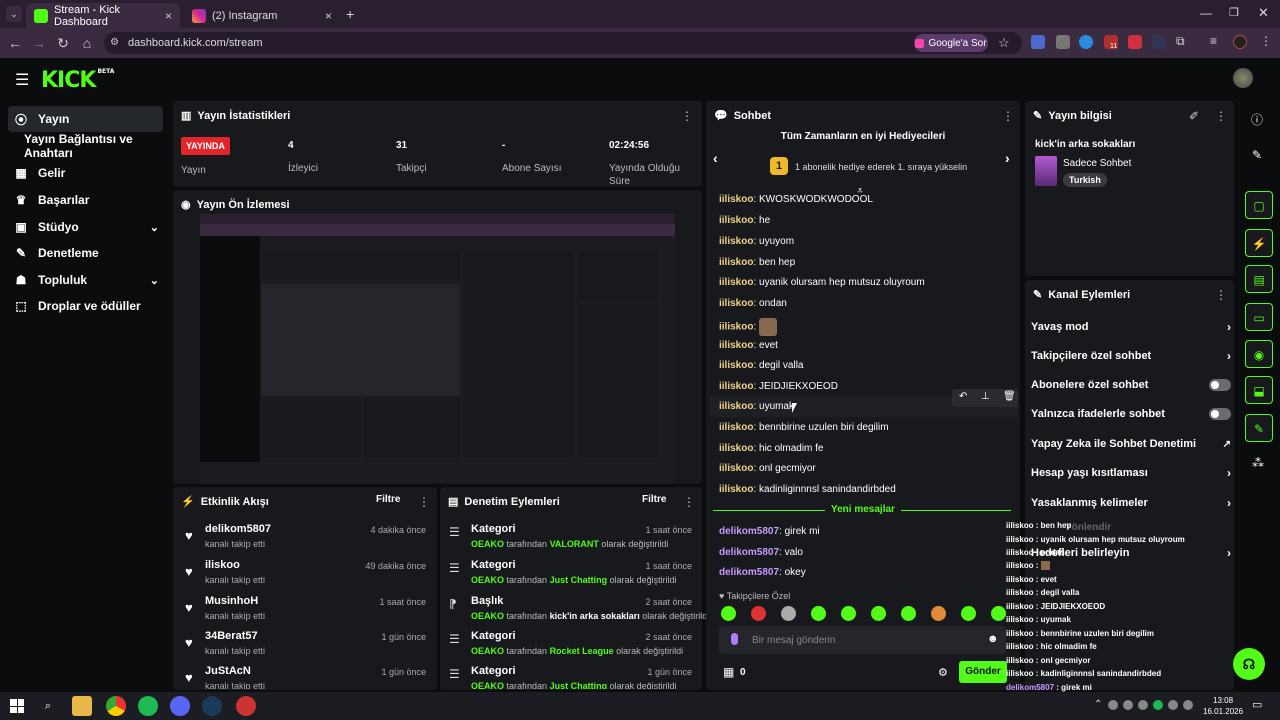  I want to click on send-button: Gönder, so click(983, 672).